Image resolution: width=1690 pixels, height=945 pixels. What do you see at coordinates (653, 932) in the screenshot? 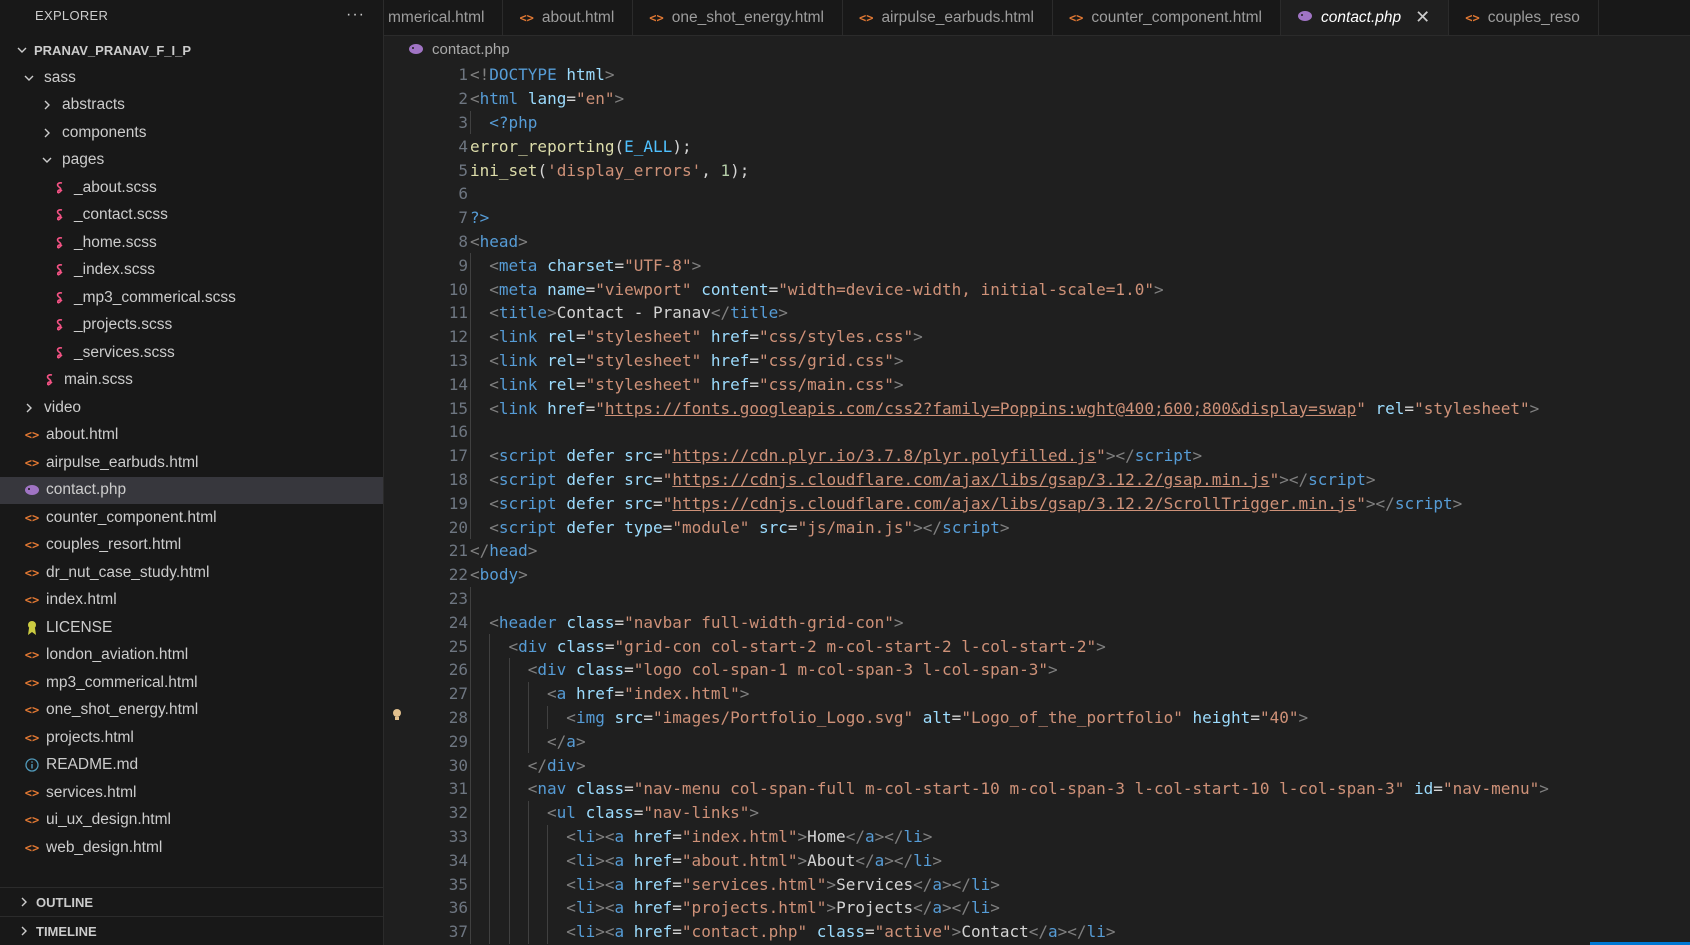
I see `code-token: href` at bounding box center [653, 932].